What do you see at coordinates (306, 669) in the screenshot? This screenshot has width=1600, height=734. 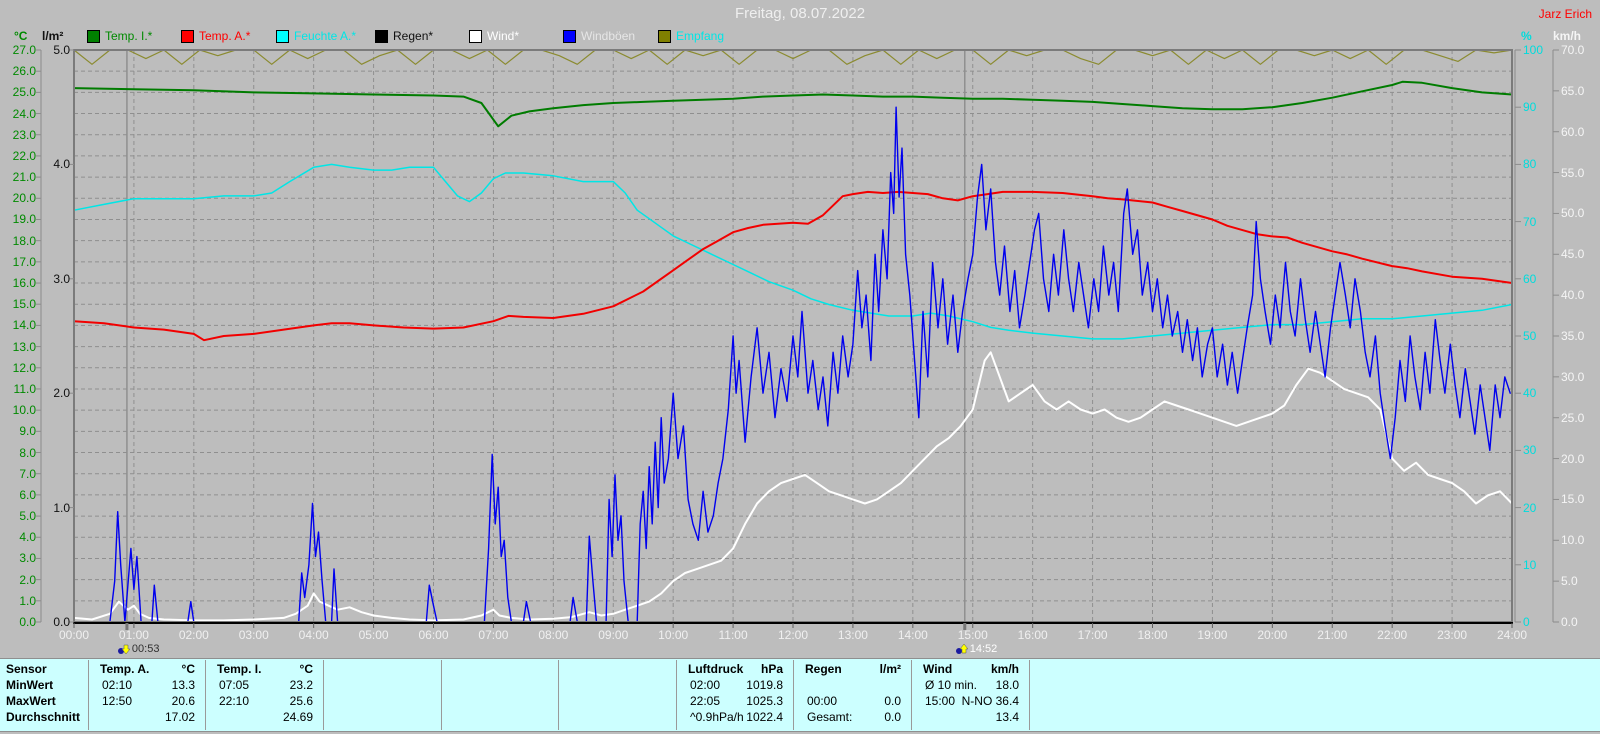 I see `table-sensor-unit: °C` at bounding box center [306, 669].